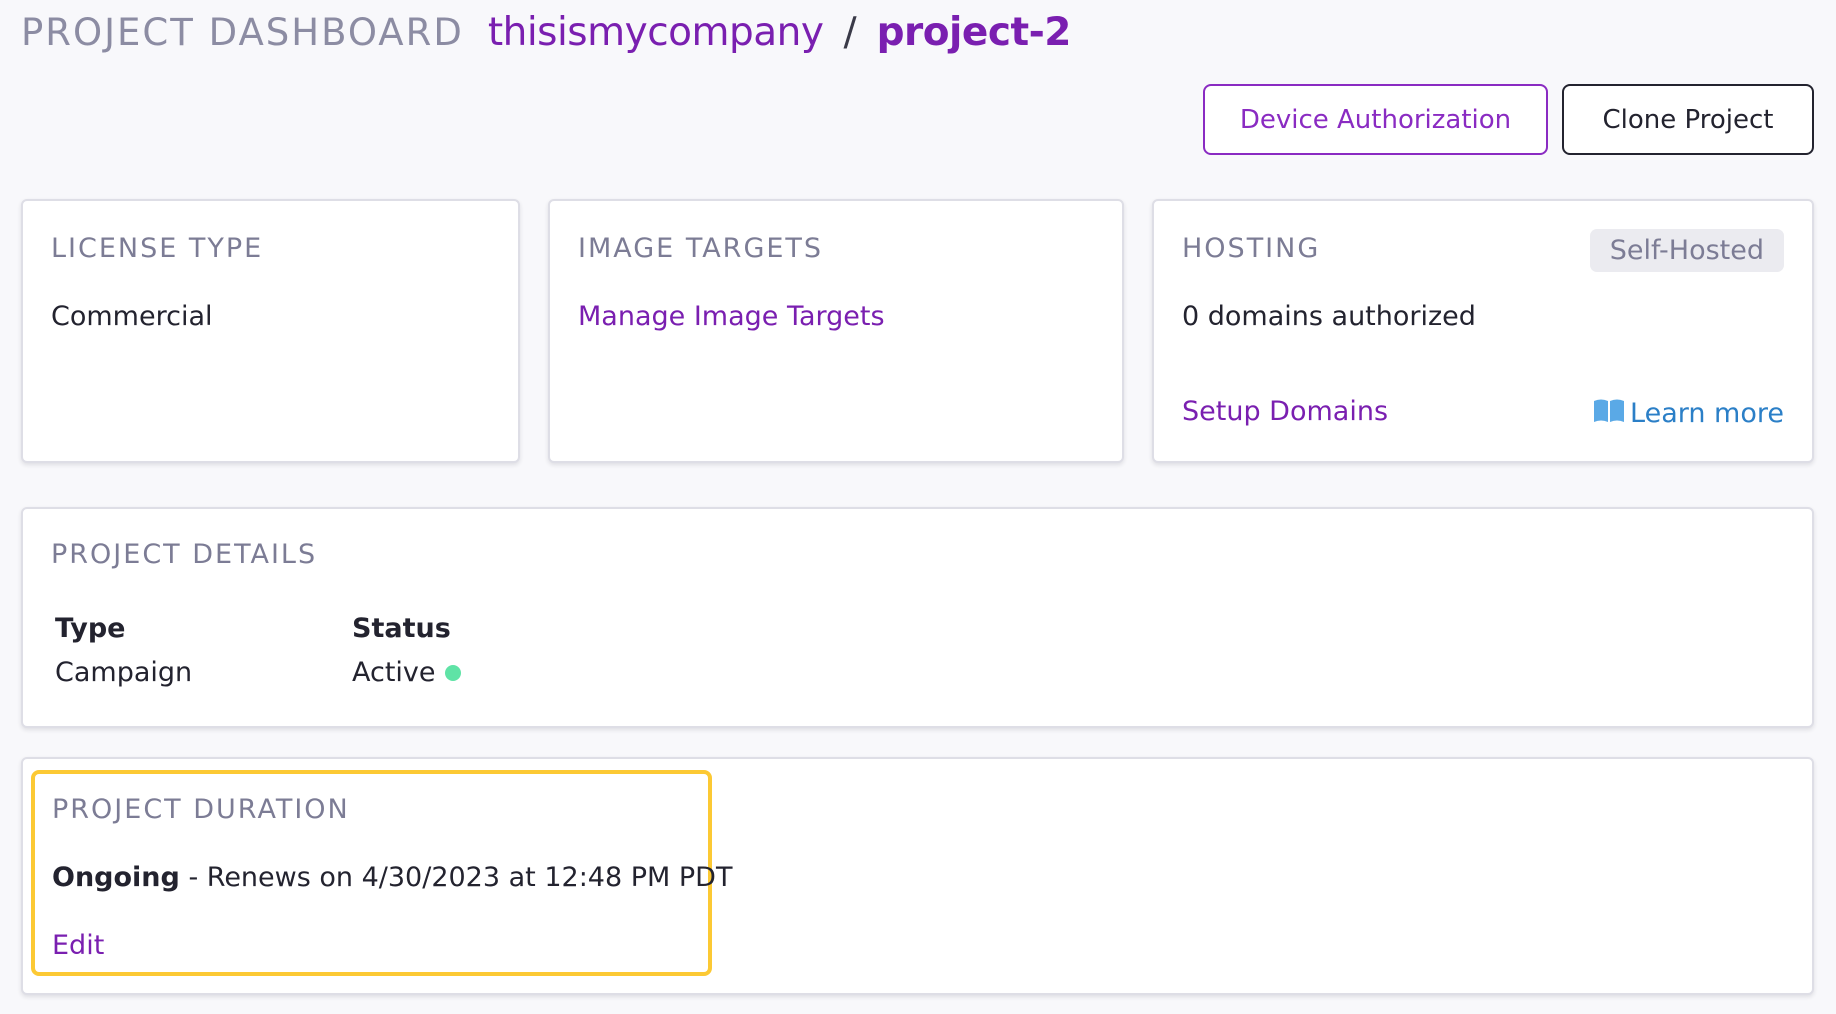 Image resolution: width=1836 pixels, height=1014 pixels. I want to click on device-authorization-button: Device Authorization, so click(1375, 119).